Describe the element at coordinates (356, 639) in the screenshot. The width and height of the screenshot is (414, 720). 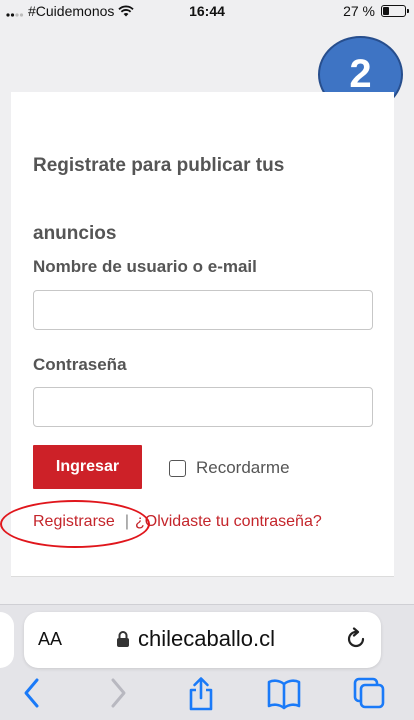
I see `reload-icon` at that location.